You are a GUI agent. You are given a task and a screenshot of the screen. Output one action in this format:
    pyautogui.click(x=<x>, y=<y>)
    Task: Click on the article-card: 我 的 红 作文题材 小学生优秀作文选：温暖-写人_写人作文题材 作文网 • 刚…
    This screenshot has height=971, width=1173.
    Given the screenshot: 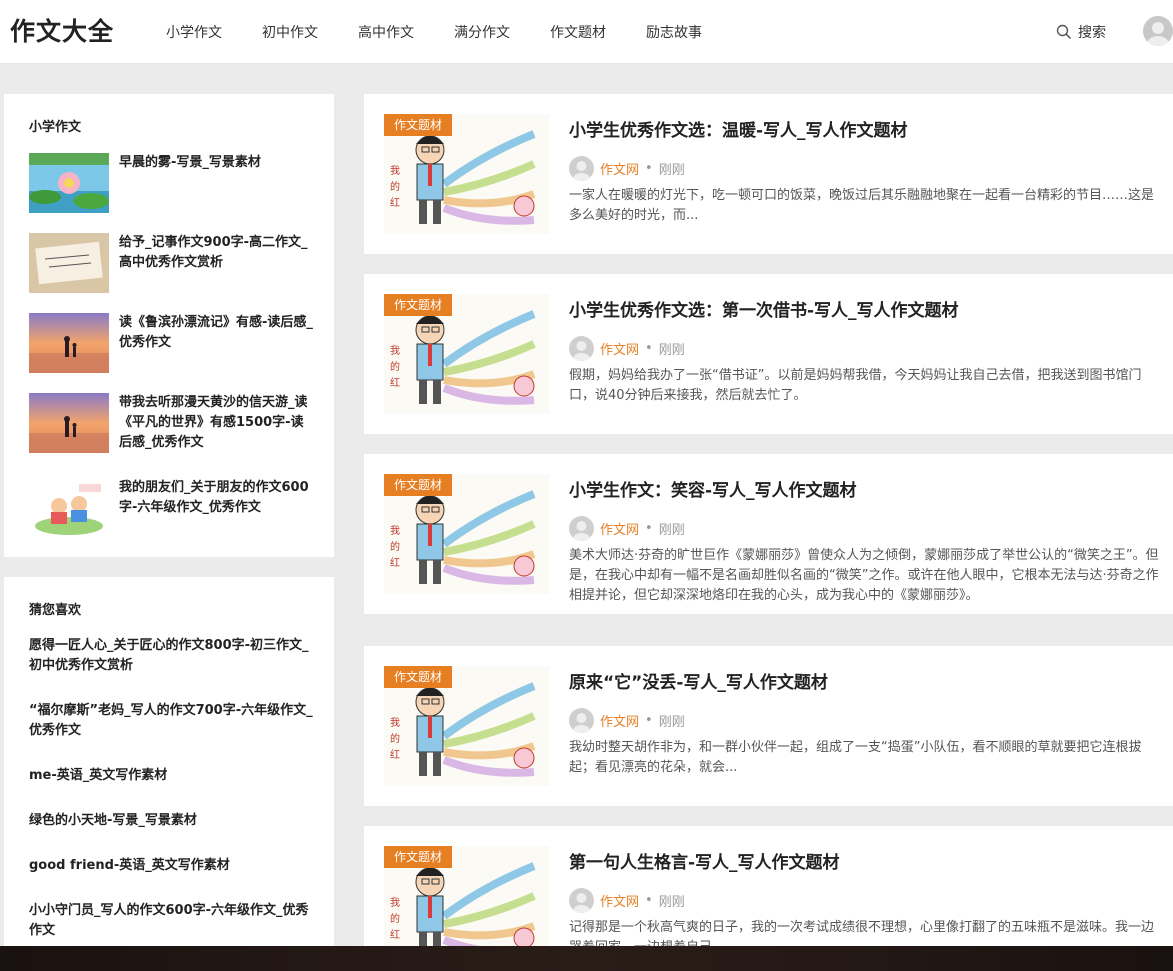 What is the action you would take?
    pyautogui.click(x=768, y=174)
    